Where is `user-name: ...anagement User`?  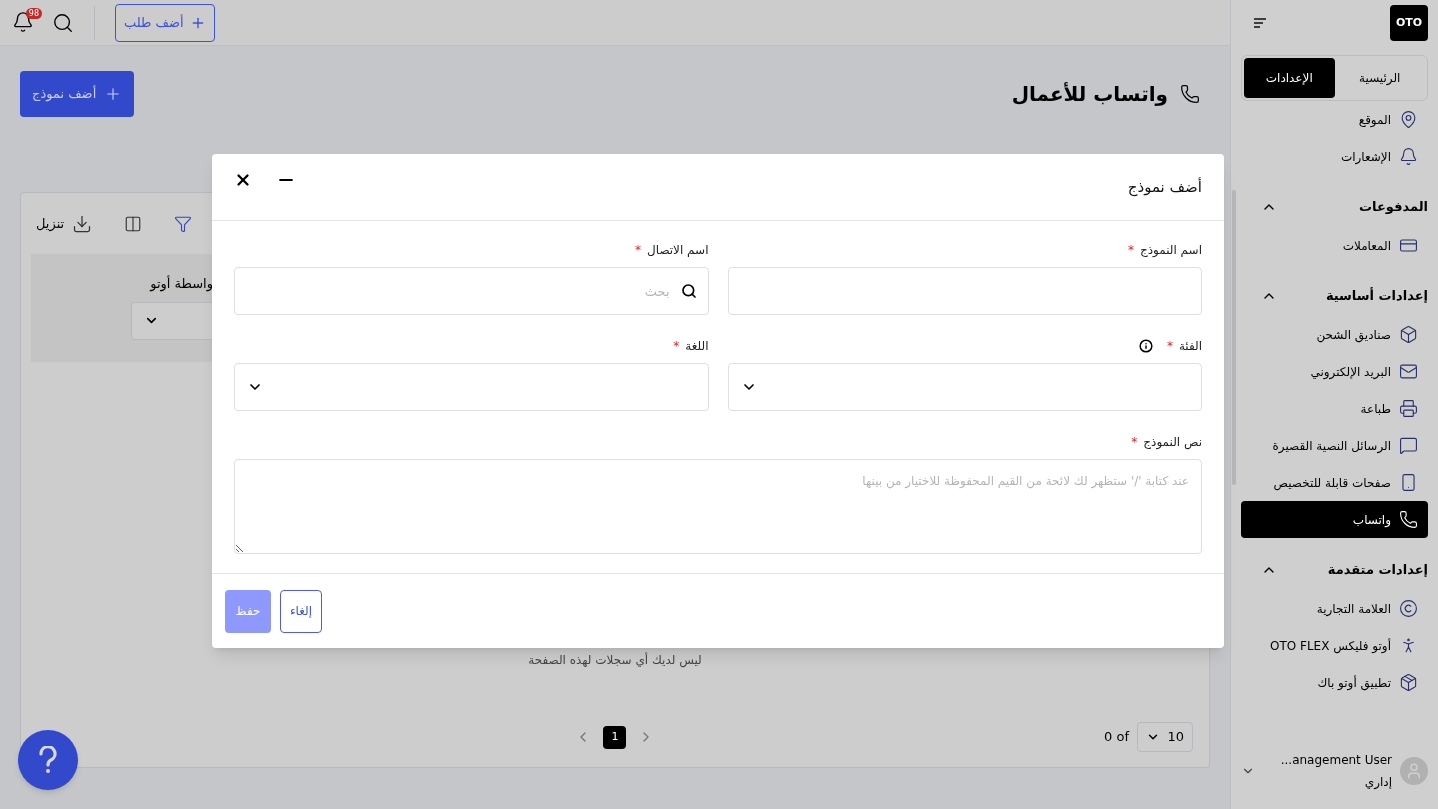 user-name: ...anagement User is located at coordinates (1336, 760).